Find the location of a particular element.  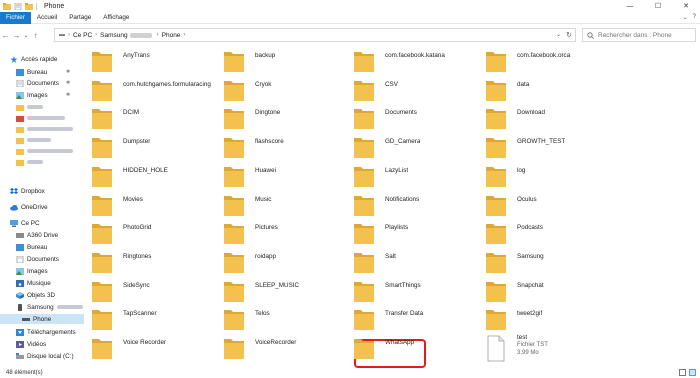

forward-button: → is located at coordinates (16, 35).